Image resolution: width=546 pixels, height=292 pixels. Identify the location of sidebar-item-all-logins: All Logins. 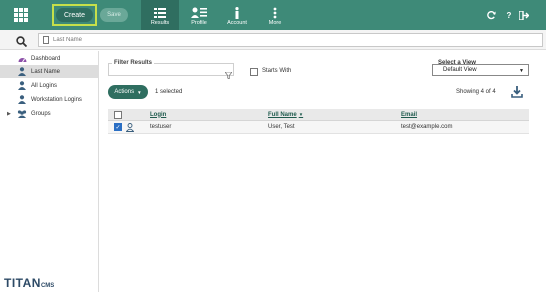
(49, 85).